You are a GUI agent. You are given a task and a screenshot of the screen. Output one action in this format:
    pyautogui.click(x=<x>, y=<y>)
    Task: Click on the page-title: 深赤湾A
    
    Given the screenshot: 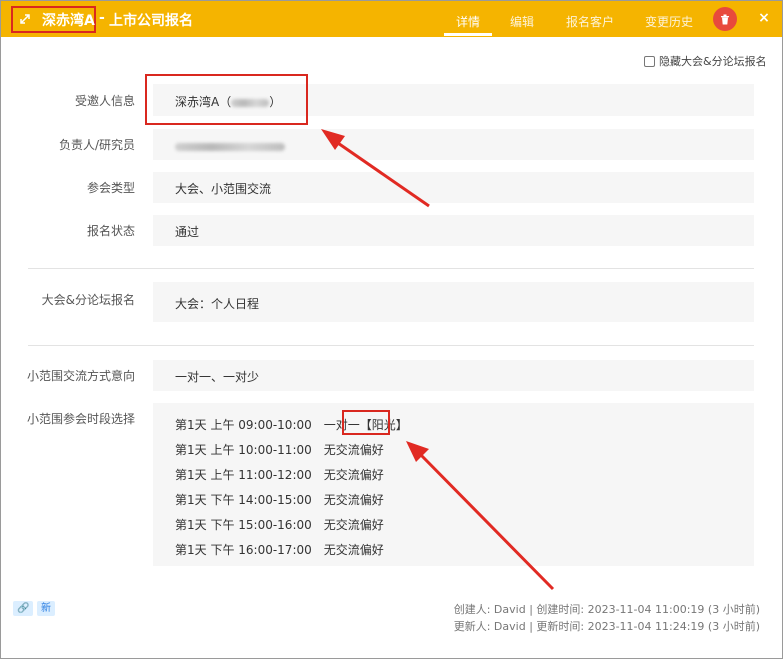 What is the action you would take?
    pyautogui.click(x=68, y=21)
    